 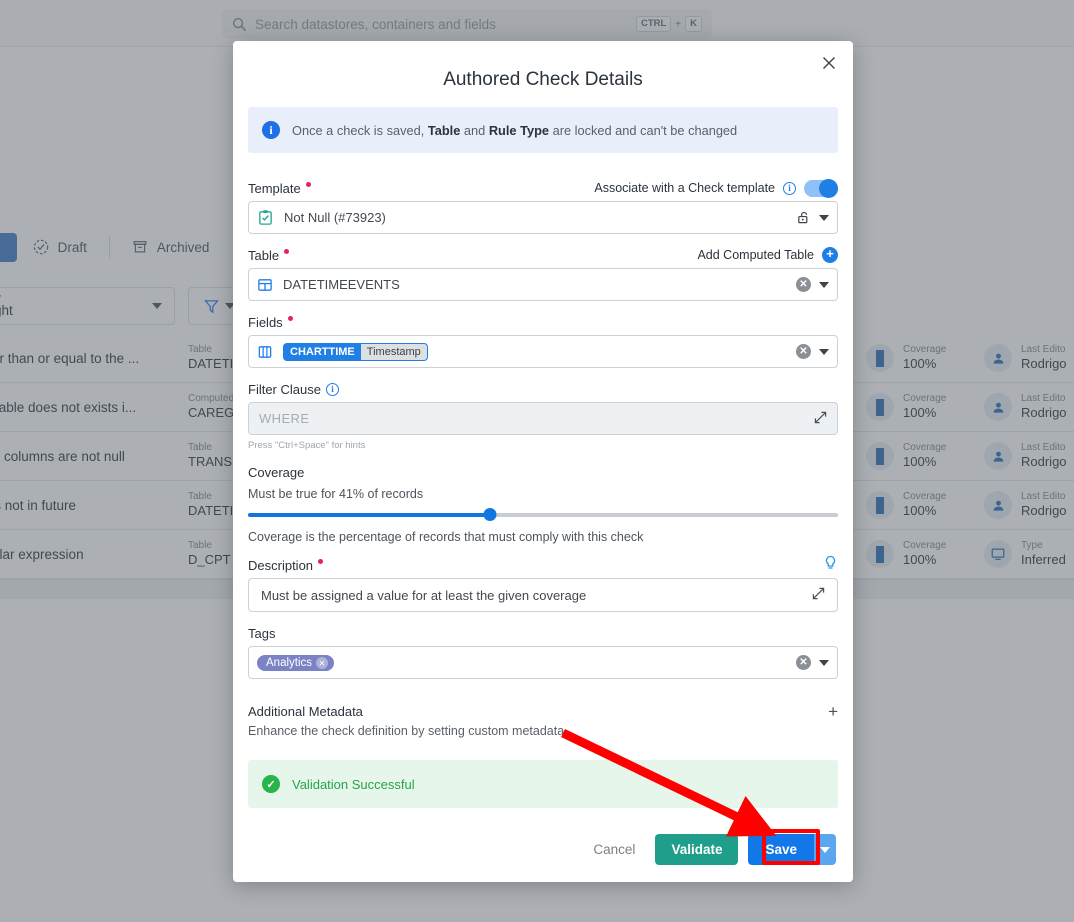 I want to click on chip-close-icon: ✕, so click(x=322, y=663).